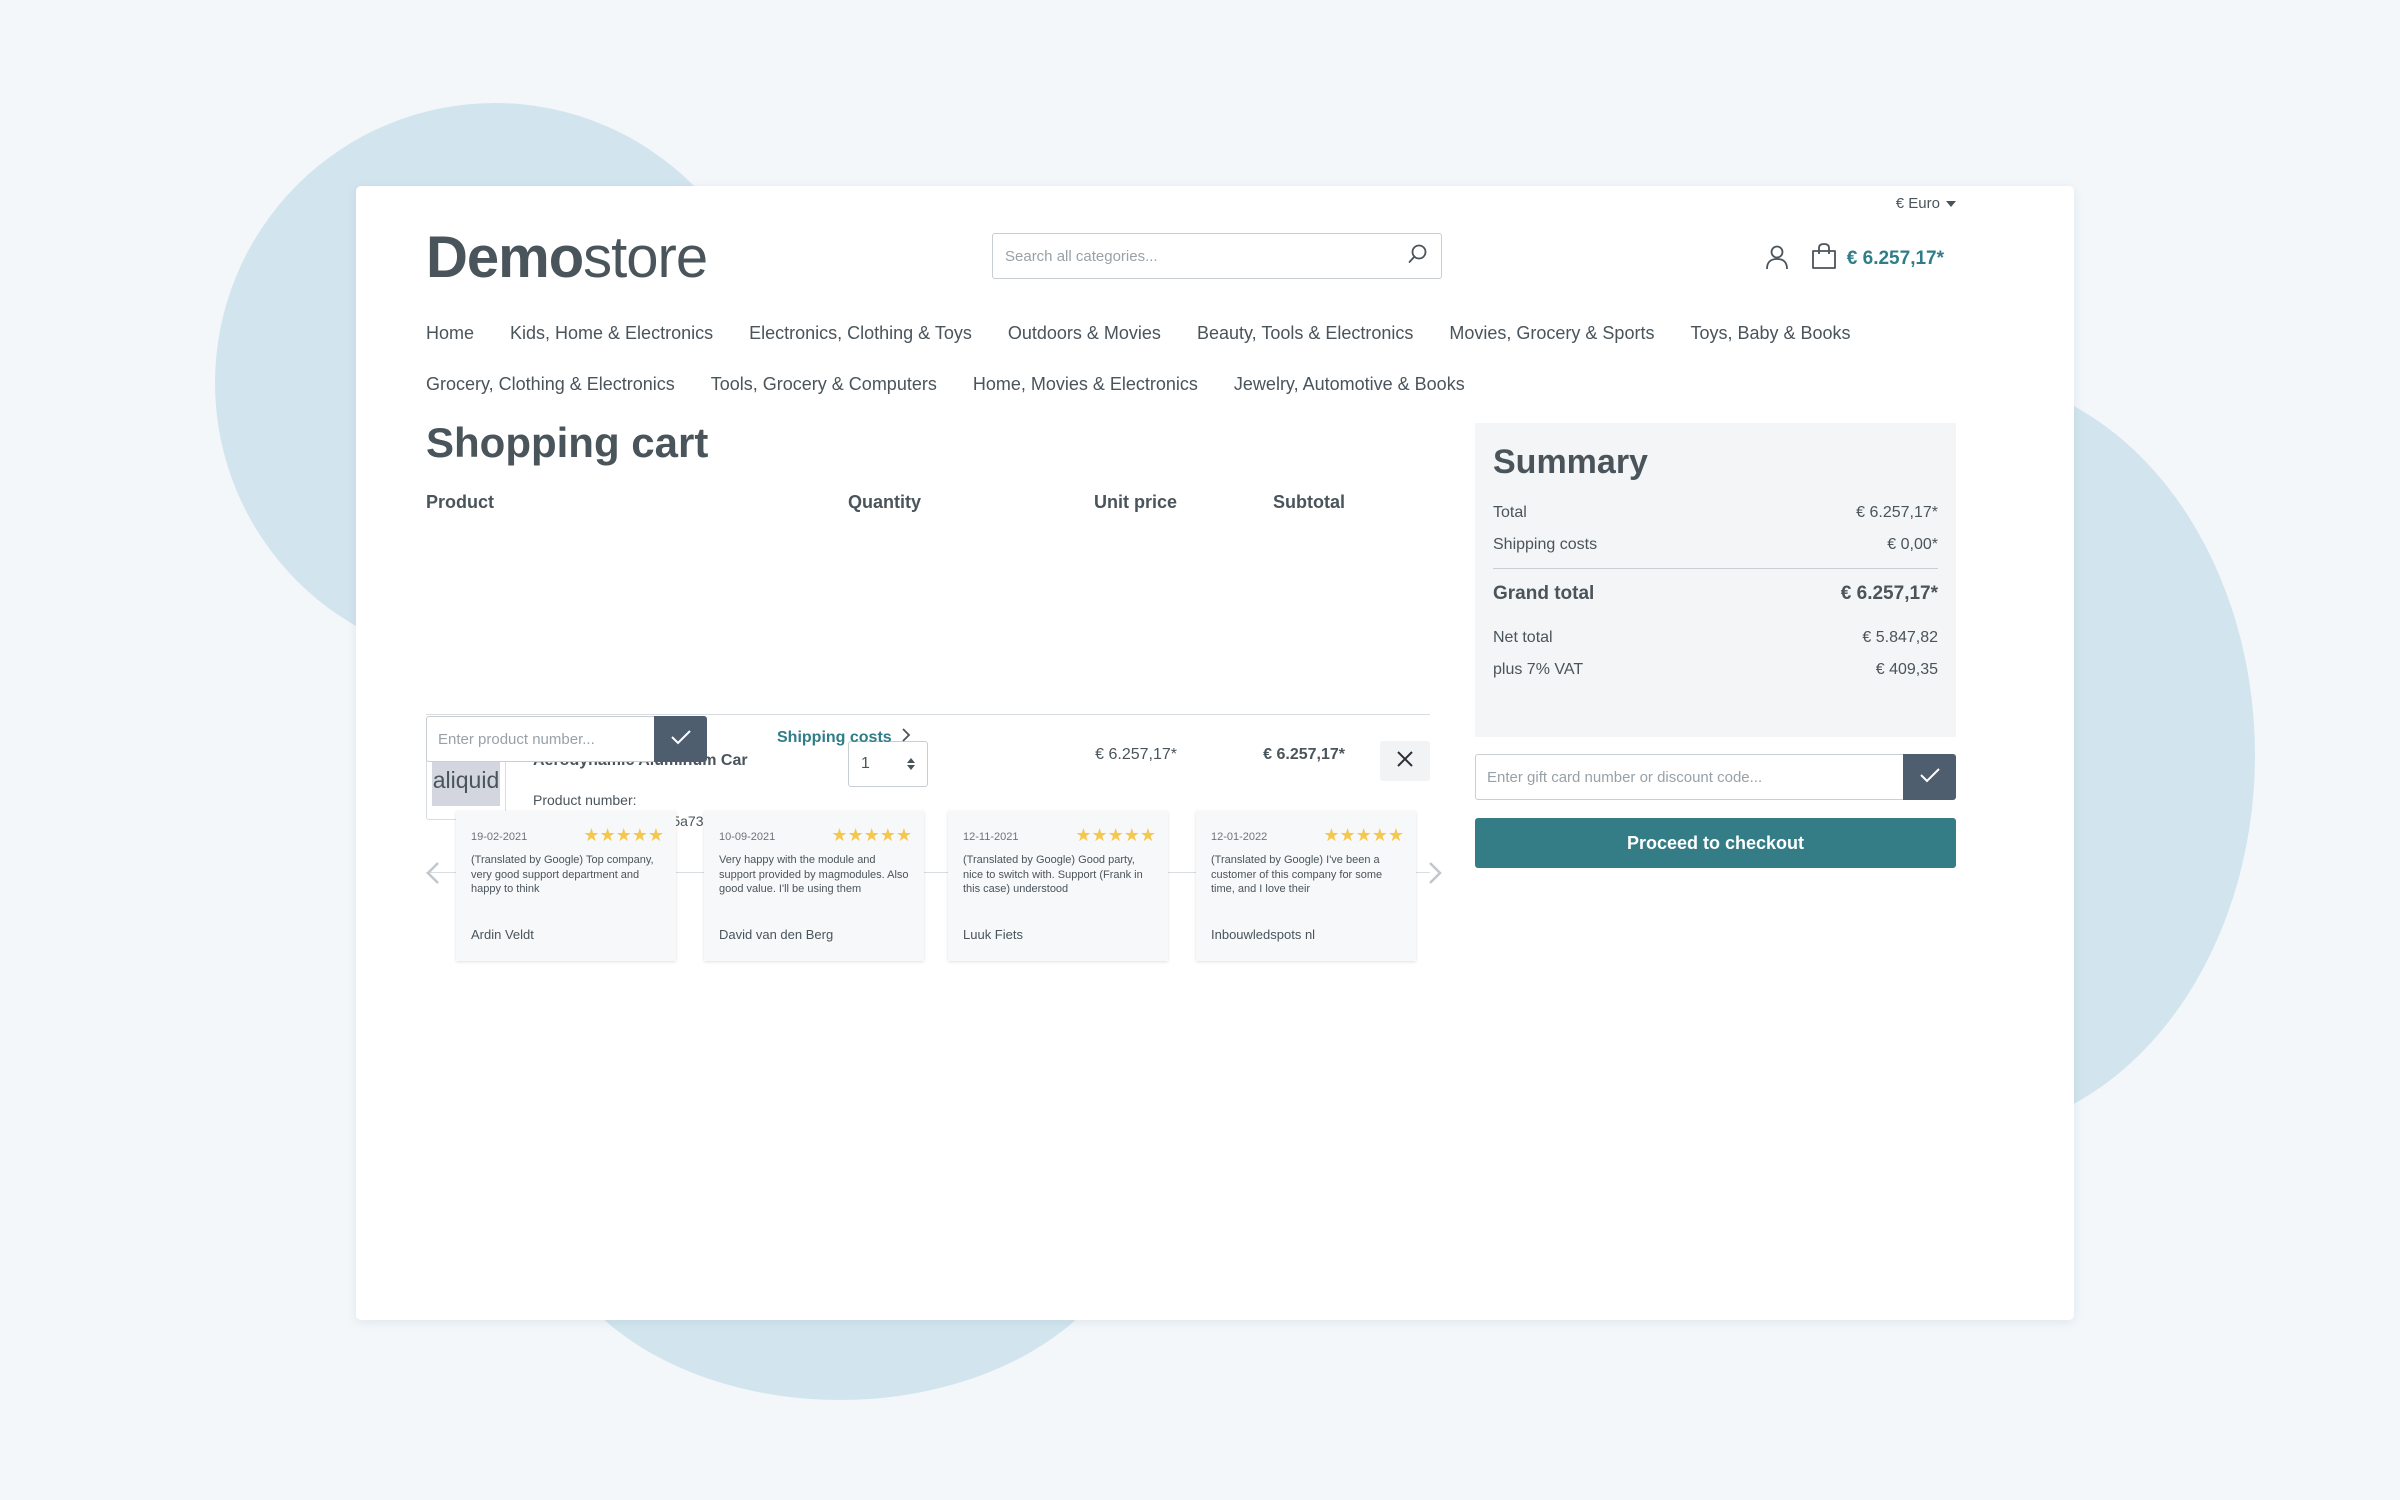 The image size is (2400, 1500). Describe the element at coordinates (1917, 203) in the screenshot. I see `currency-label: € Euro` at that location.